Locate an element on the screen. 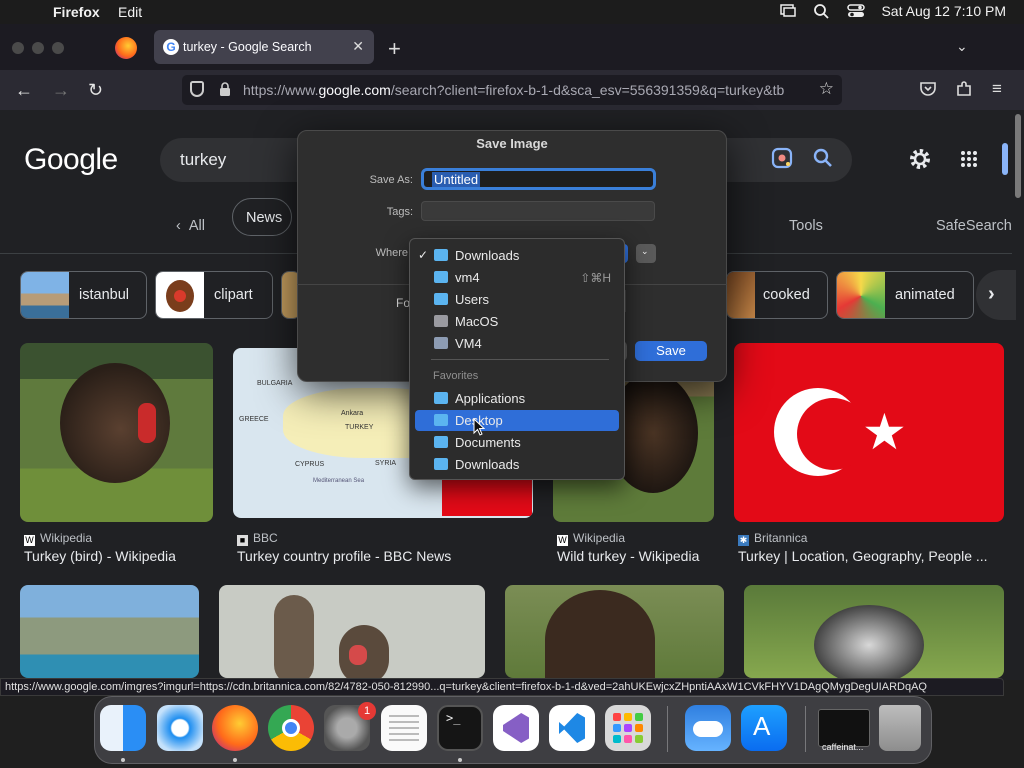 This screenshot has height=768, width=1024. chip-cooked: cooked is located at coordinates (777, 295).